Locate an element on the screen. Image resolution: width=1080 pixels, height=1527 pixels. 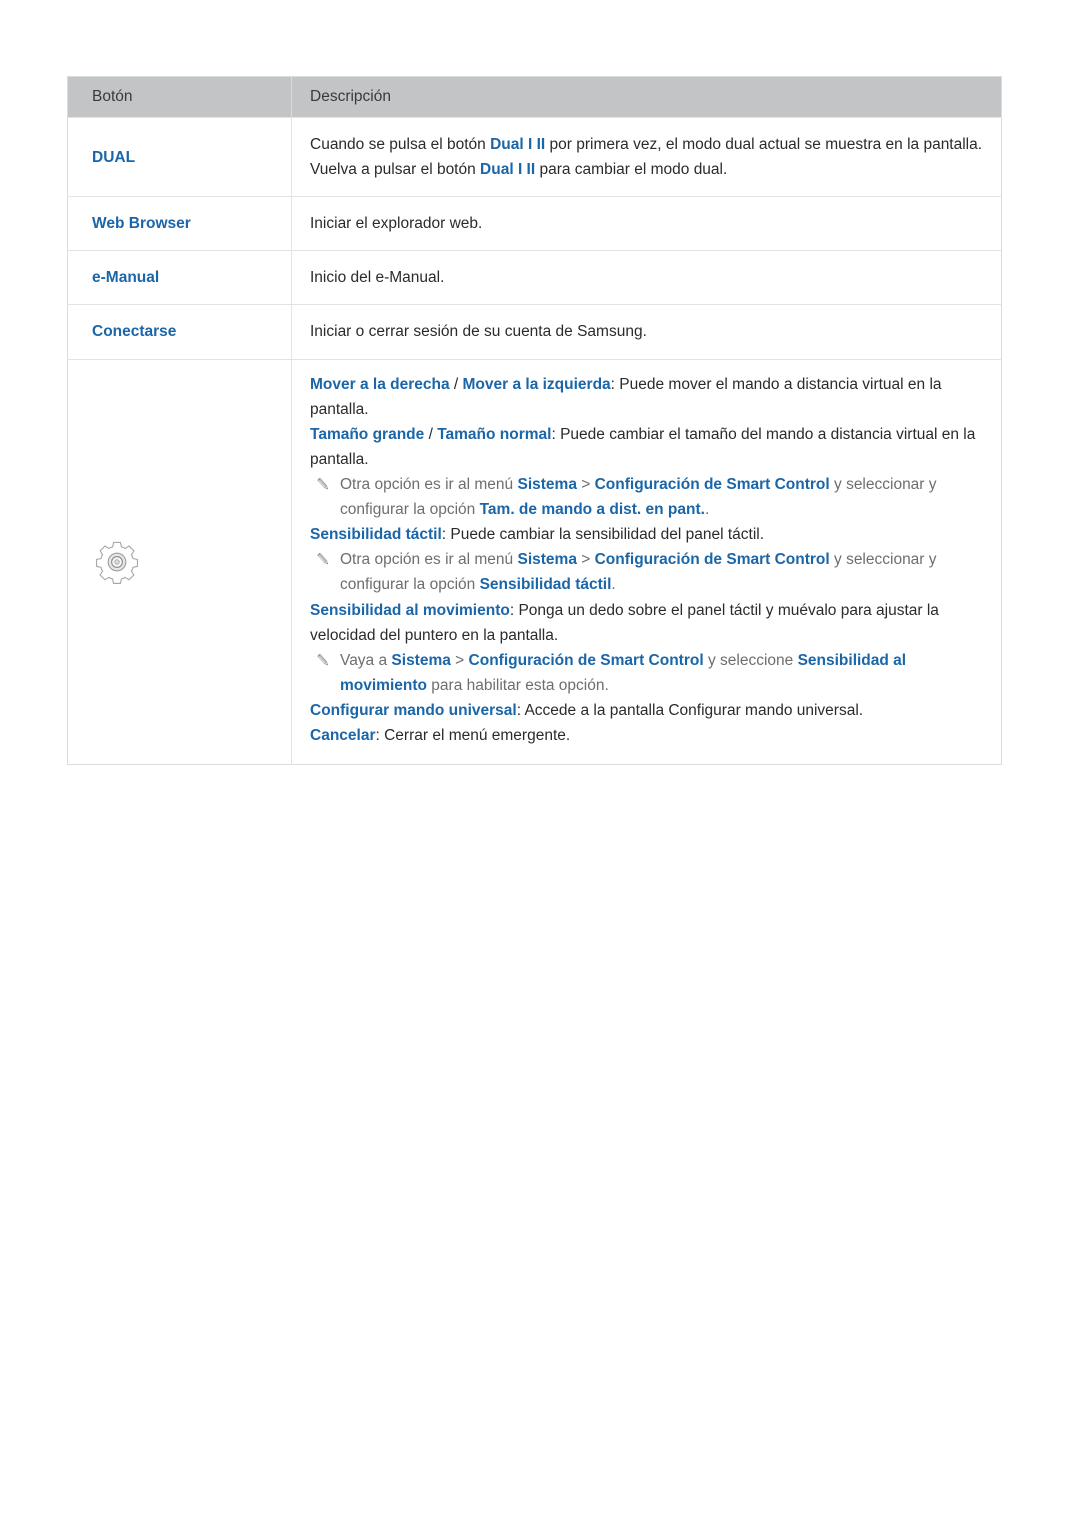
text-segment: para habilitar esta opción. is located at coordinates (517, 685).